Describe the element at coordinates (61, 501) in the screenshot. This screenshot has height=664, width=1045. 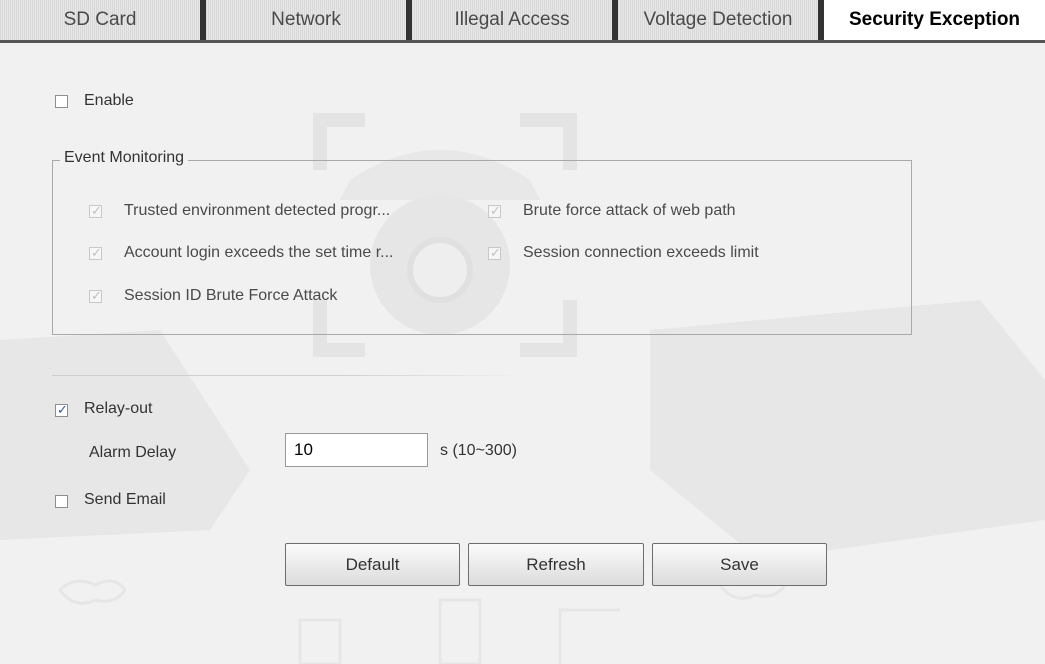
I see `send-email-checkbox` at that location.